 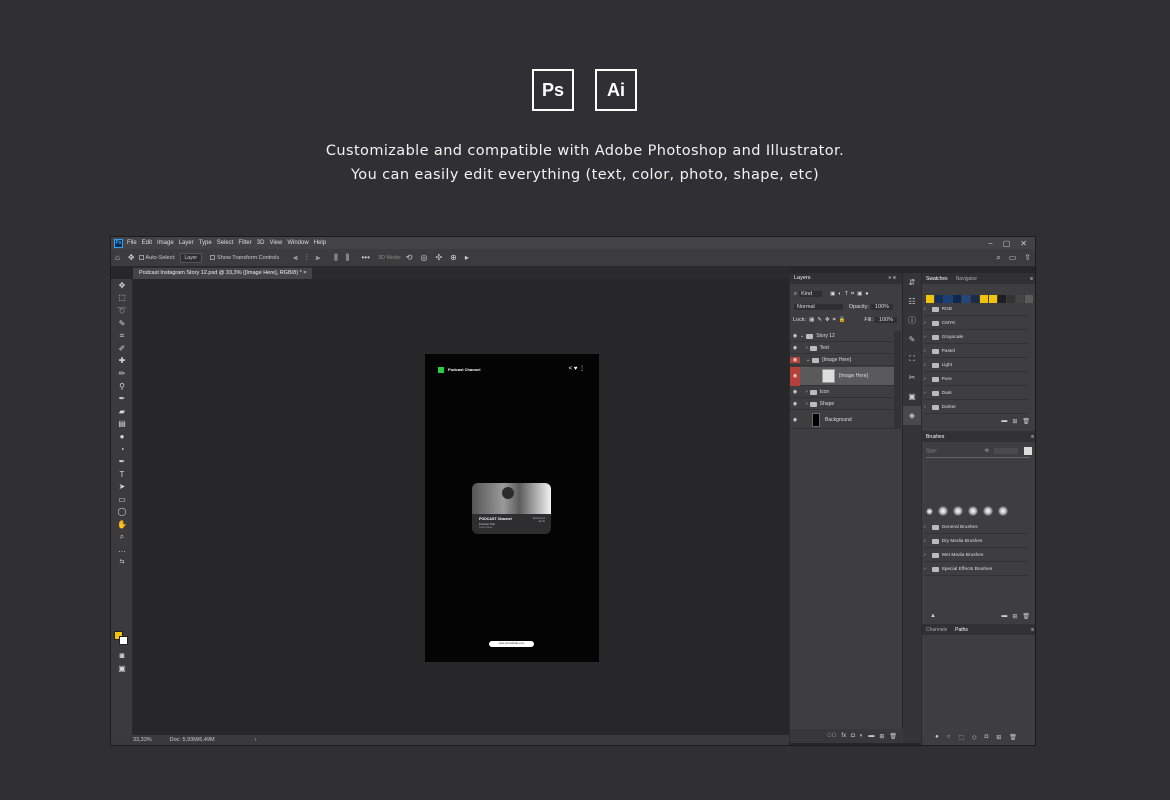 I want to click on screen-mode-icon: ▣, so click(x=122, y=668).